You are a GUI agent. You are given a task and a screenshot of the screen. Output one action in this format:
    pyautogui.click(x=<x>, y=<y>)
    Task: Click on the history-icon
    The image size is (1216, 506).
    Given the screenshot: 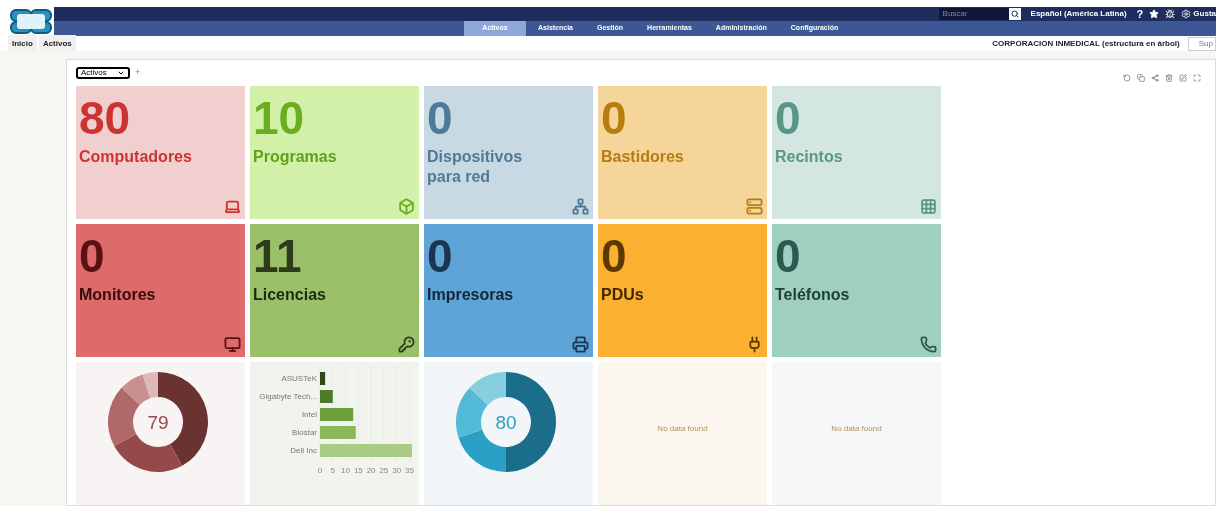 What is the action you would take?
    pyautogui.click(x=1127, y=77)
    